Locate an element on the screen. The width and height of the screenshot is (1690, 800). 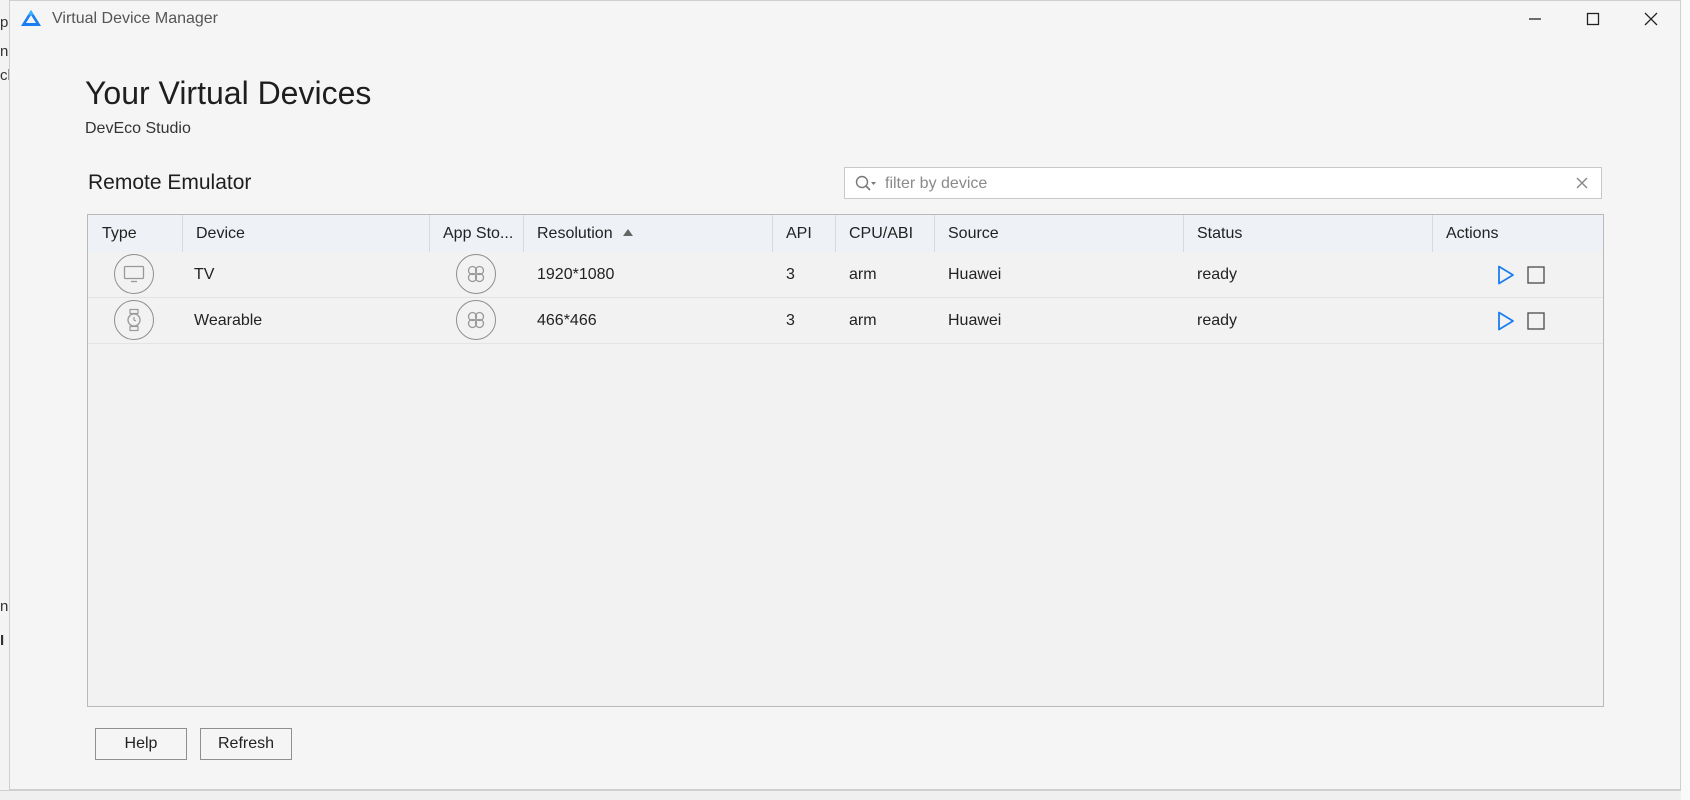
column-header-type: Type is located at coordinates (135, 233).